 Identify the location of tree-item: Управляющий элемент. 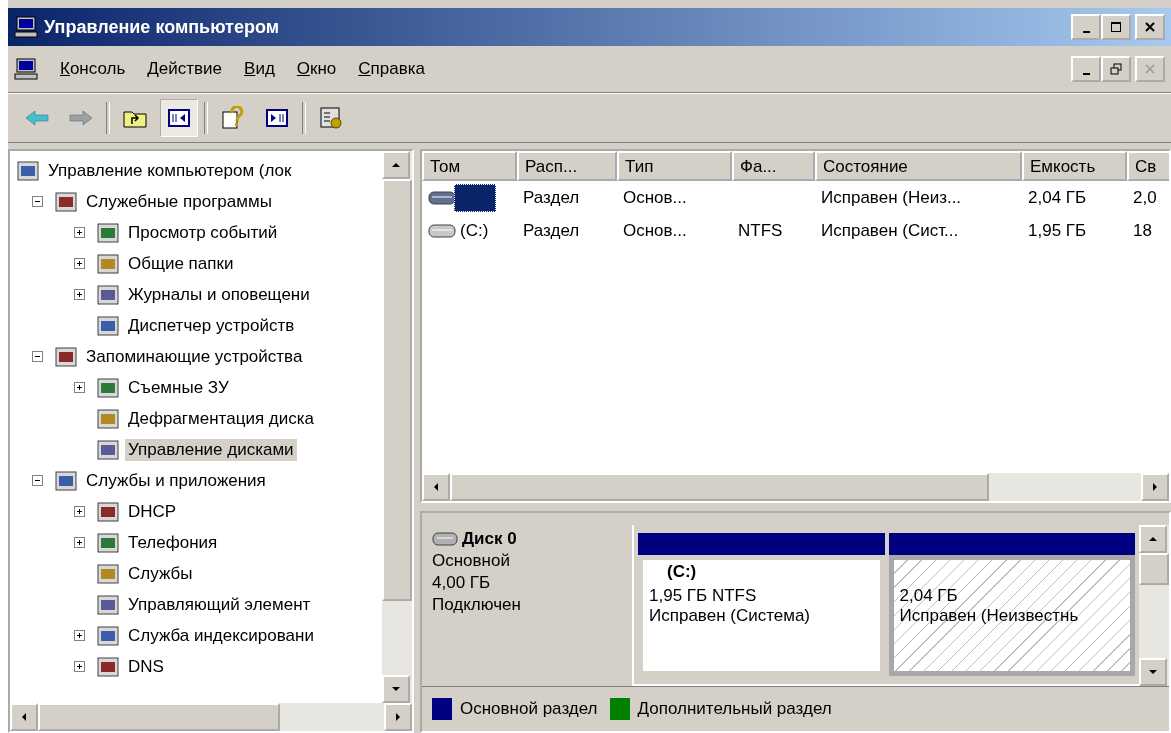
(219, 604).